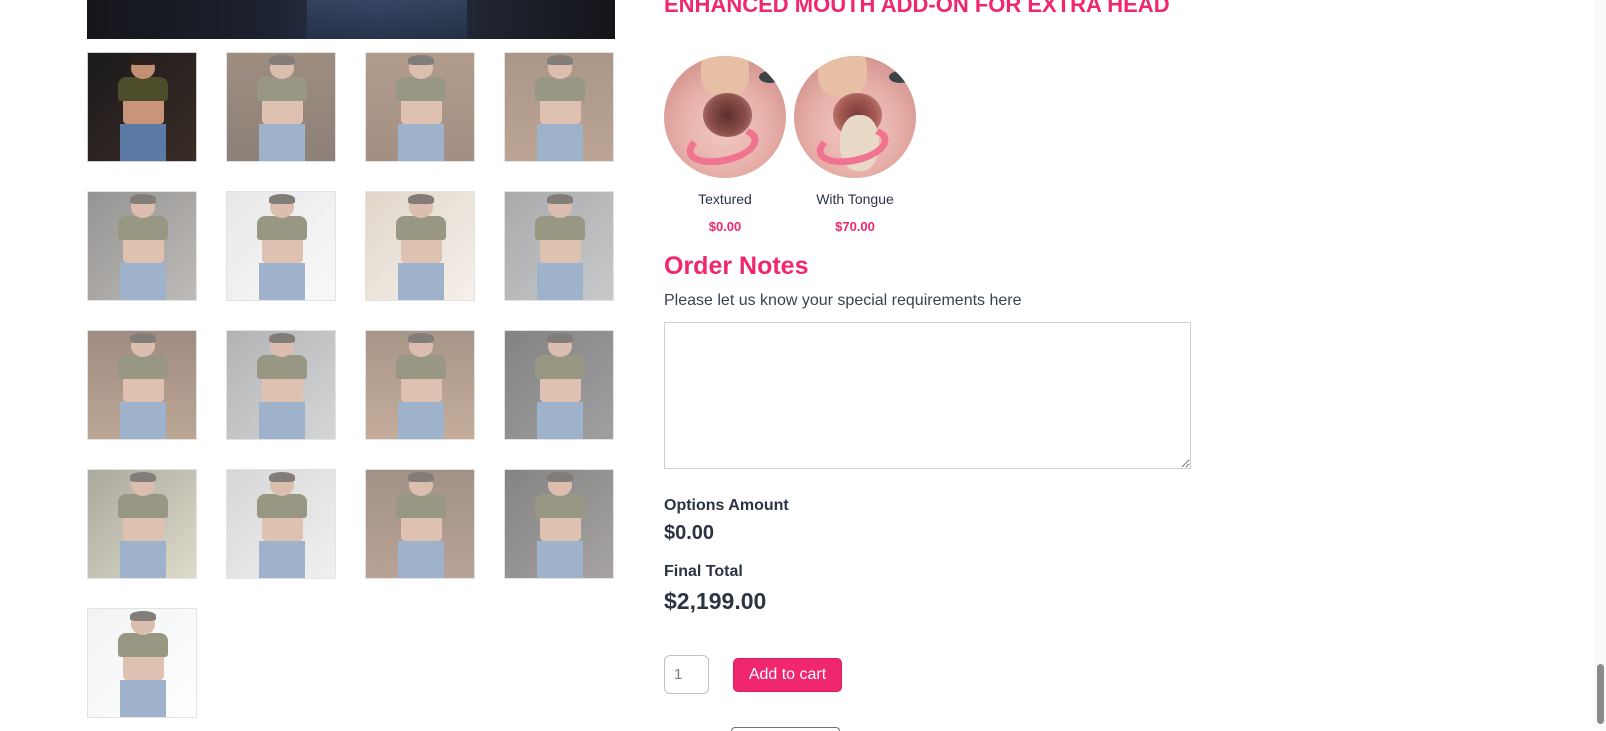 This screenshot has width=1606, height=731. What do you see at coordinates (917, 8) in the screenshot?
I see `addon-title: ENHANCED MOUTH ADD-ON FOR EXTRA HEAD` at bounding box center [917, 8].